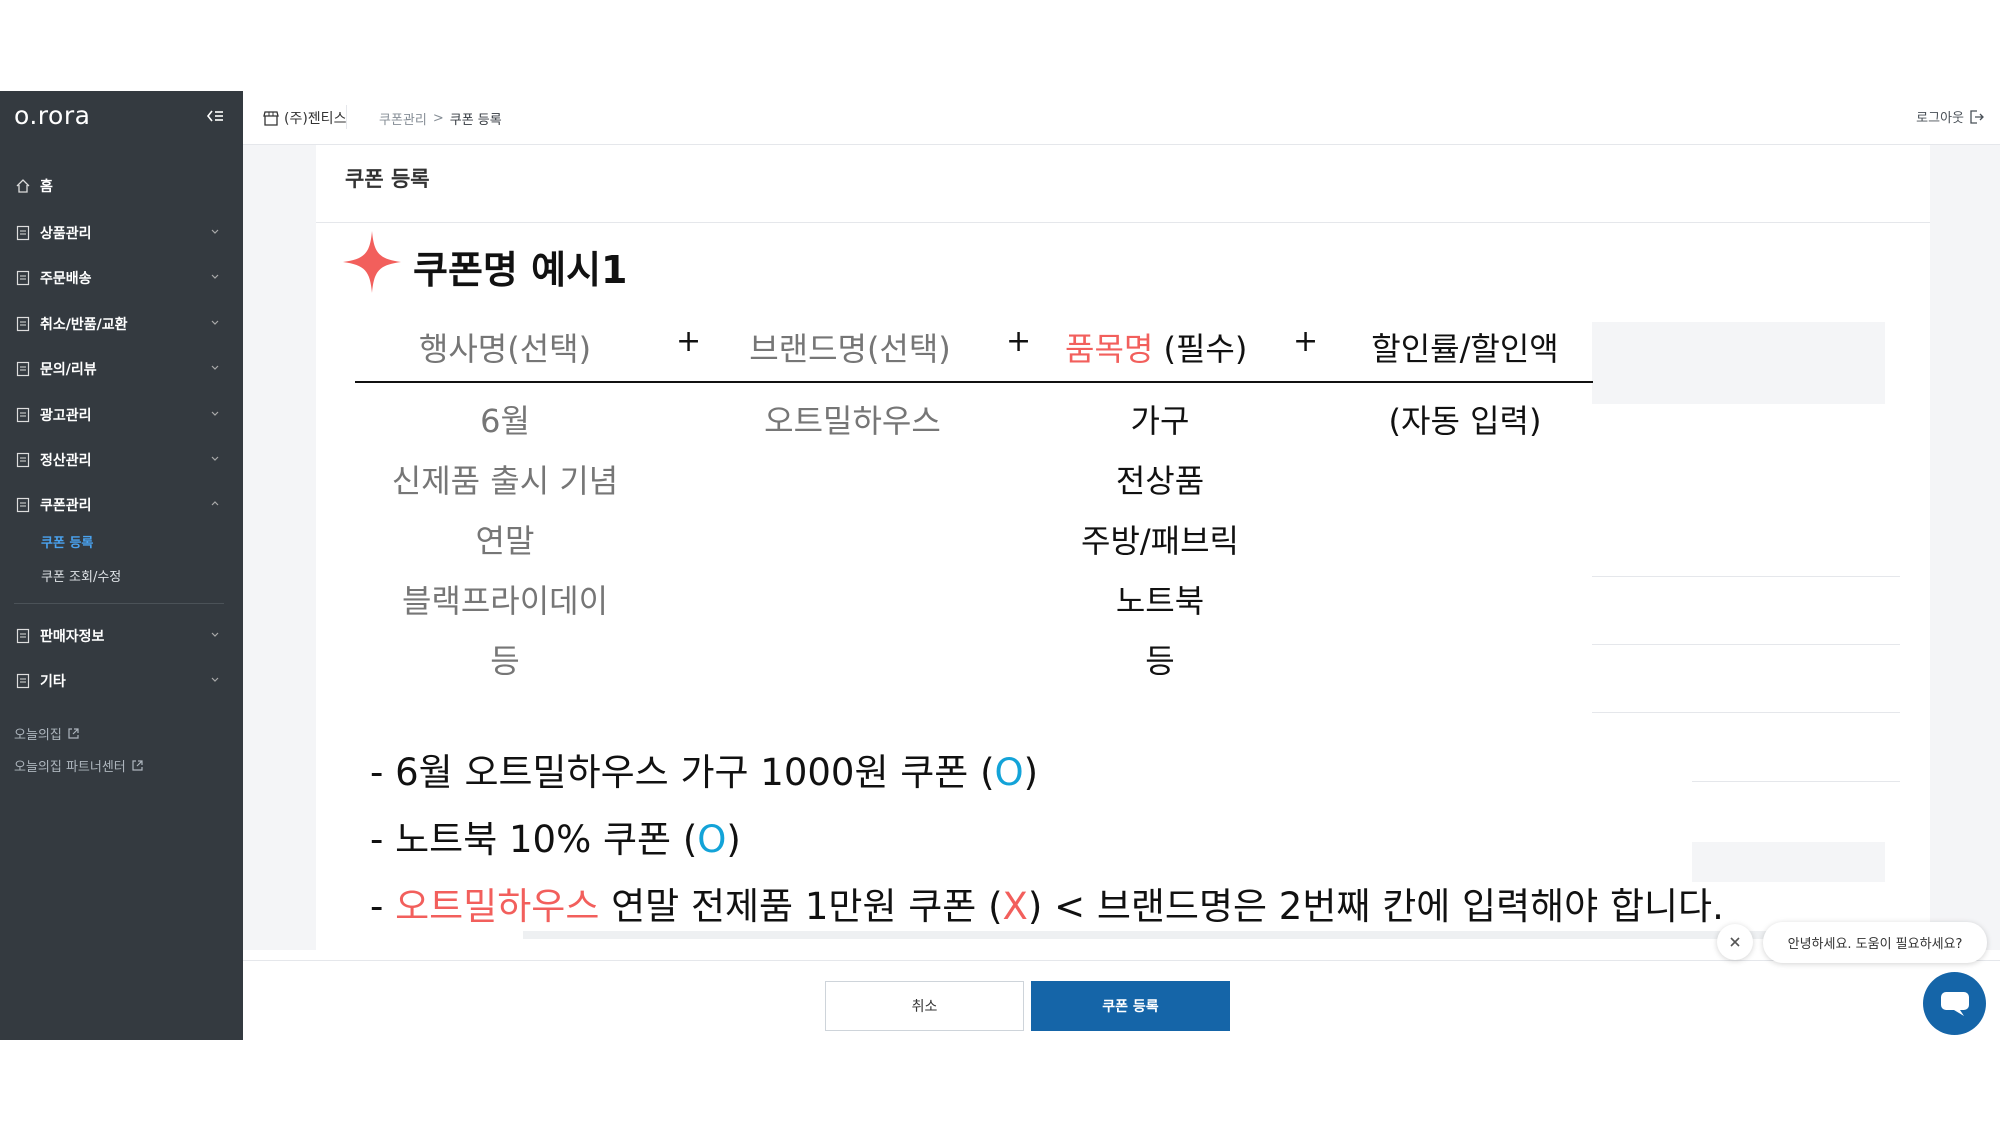 The height and width of the screenshot is (1125, 2000). I want to click on collapse-sidebar-icon, so click(215, 116).